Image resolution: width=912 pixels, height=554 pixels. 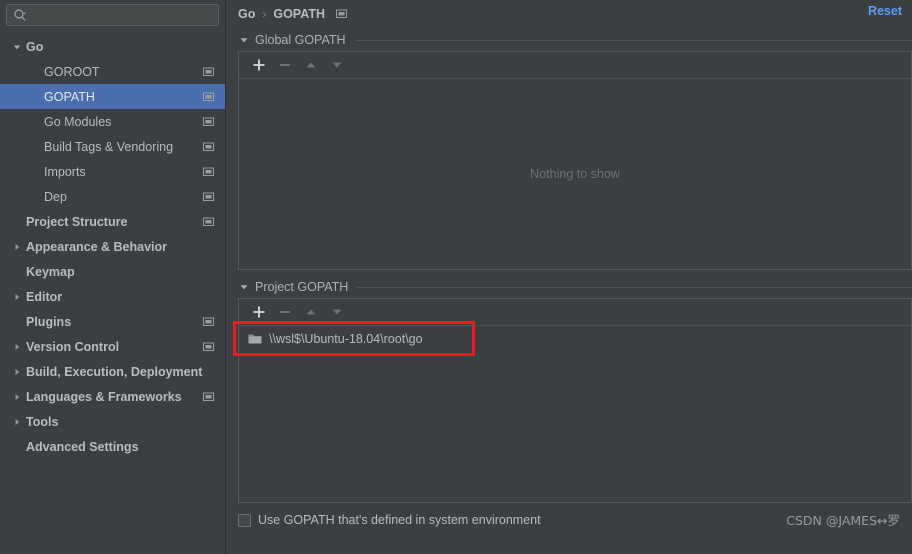 I want to click on sidebar-item-go-modules: Go Modules, so click(x=112, y=121).